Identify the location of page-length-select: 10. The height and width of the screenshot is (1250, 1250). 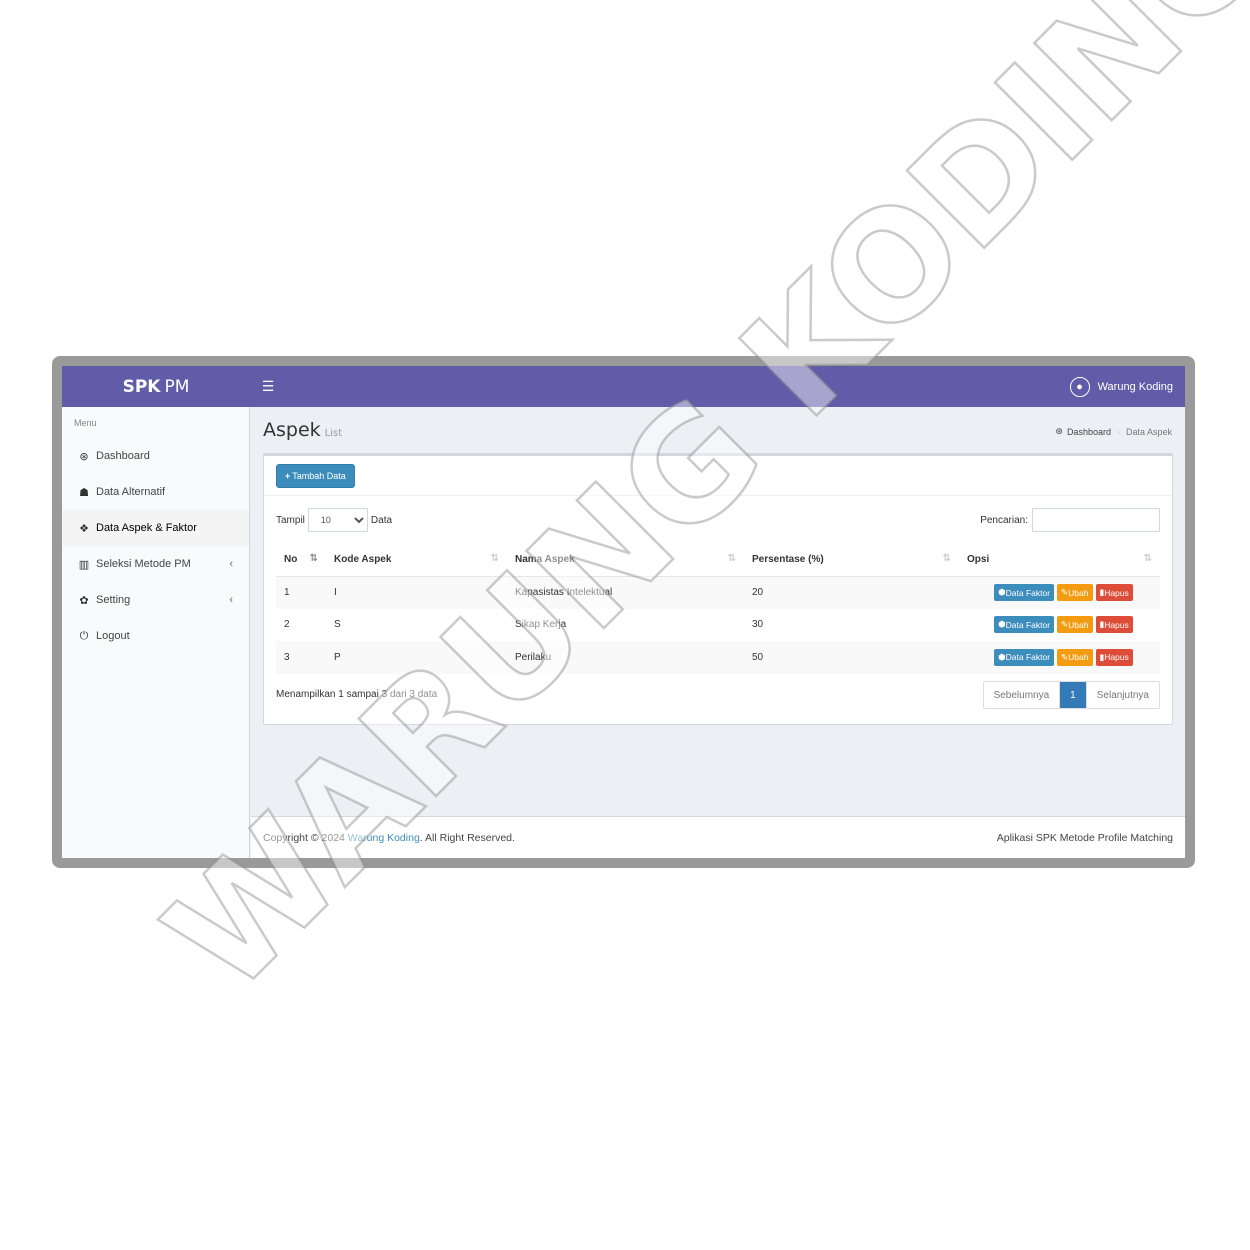
(337, 520).